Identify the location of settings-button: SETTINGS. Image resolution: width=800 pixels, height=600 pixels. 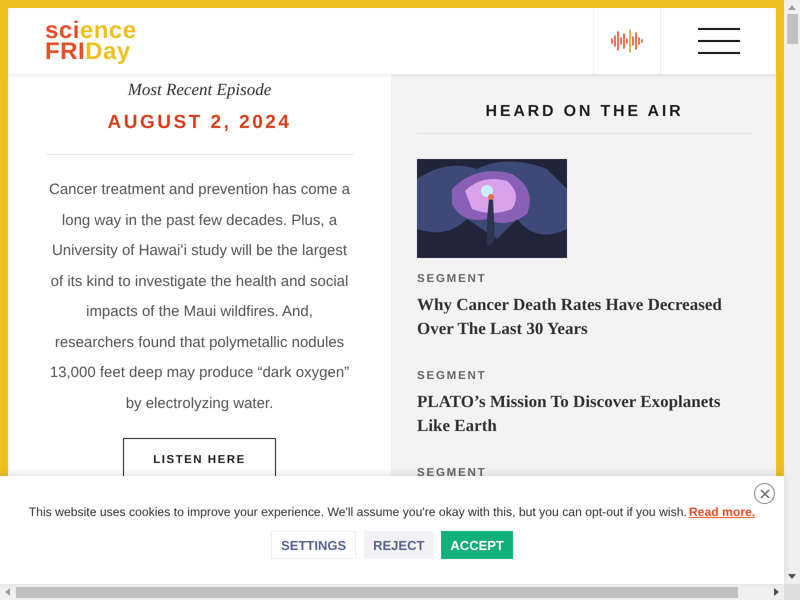
(313, 545).